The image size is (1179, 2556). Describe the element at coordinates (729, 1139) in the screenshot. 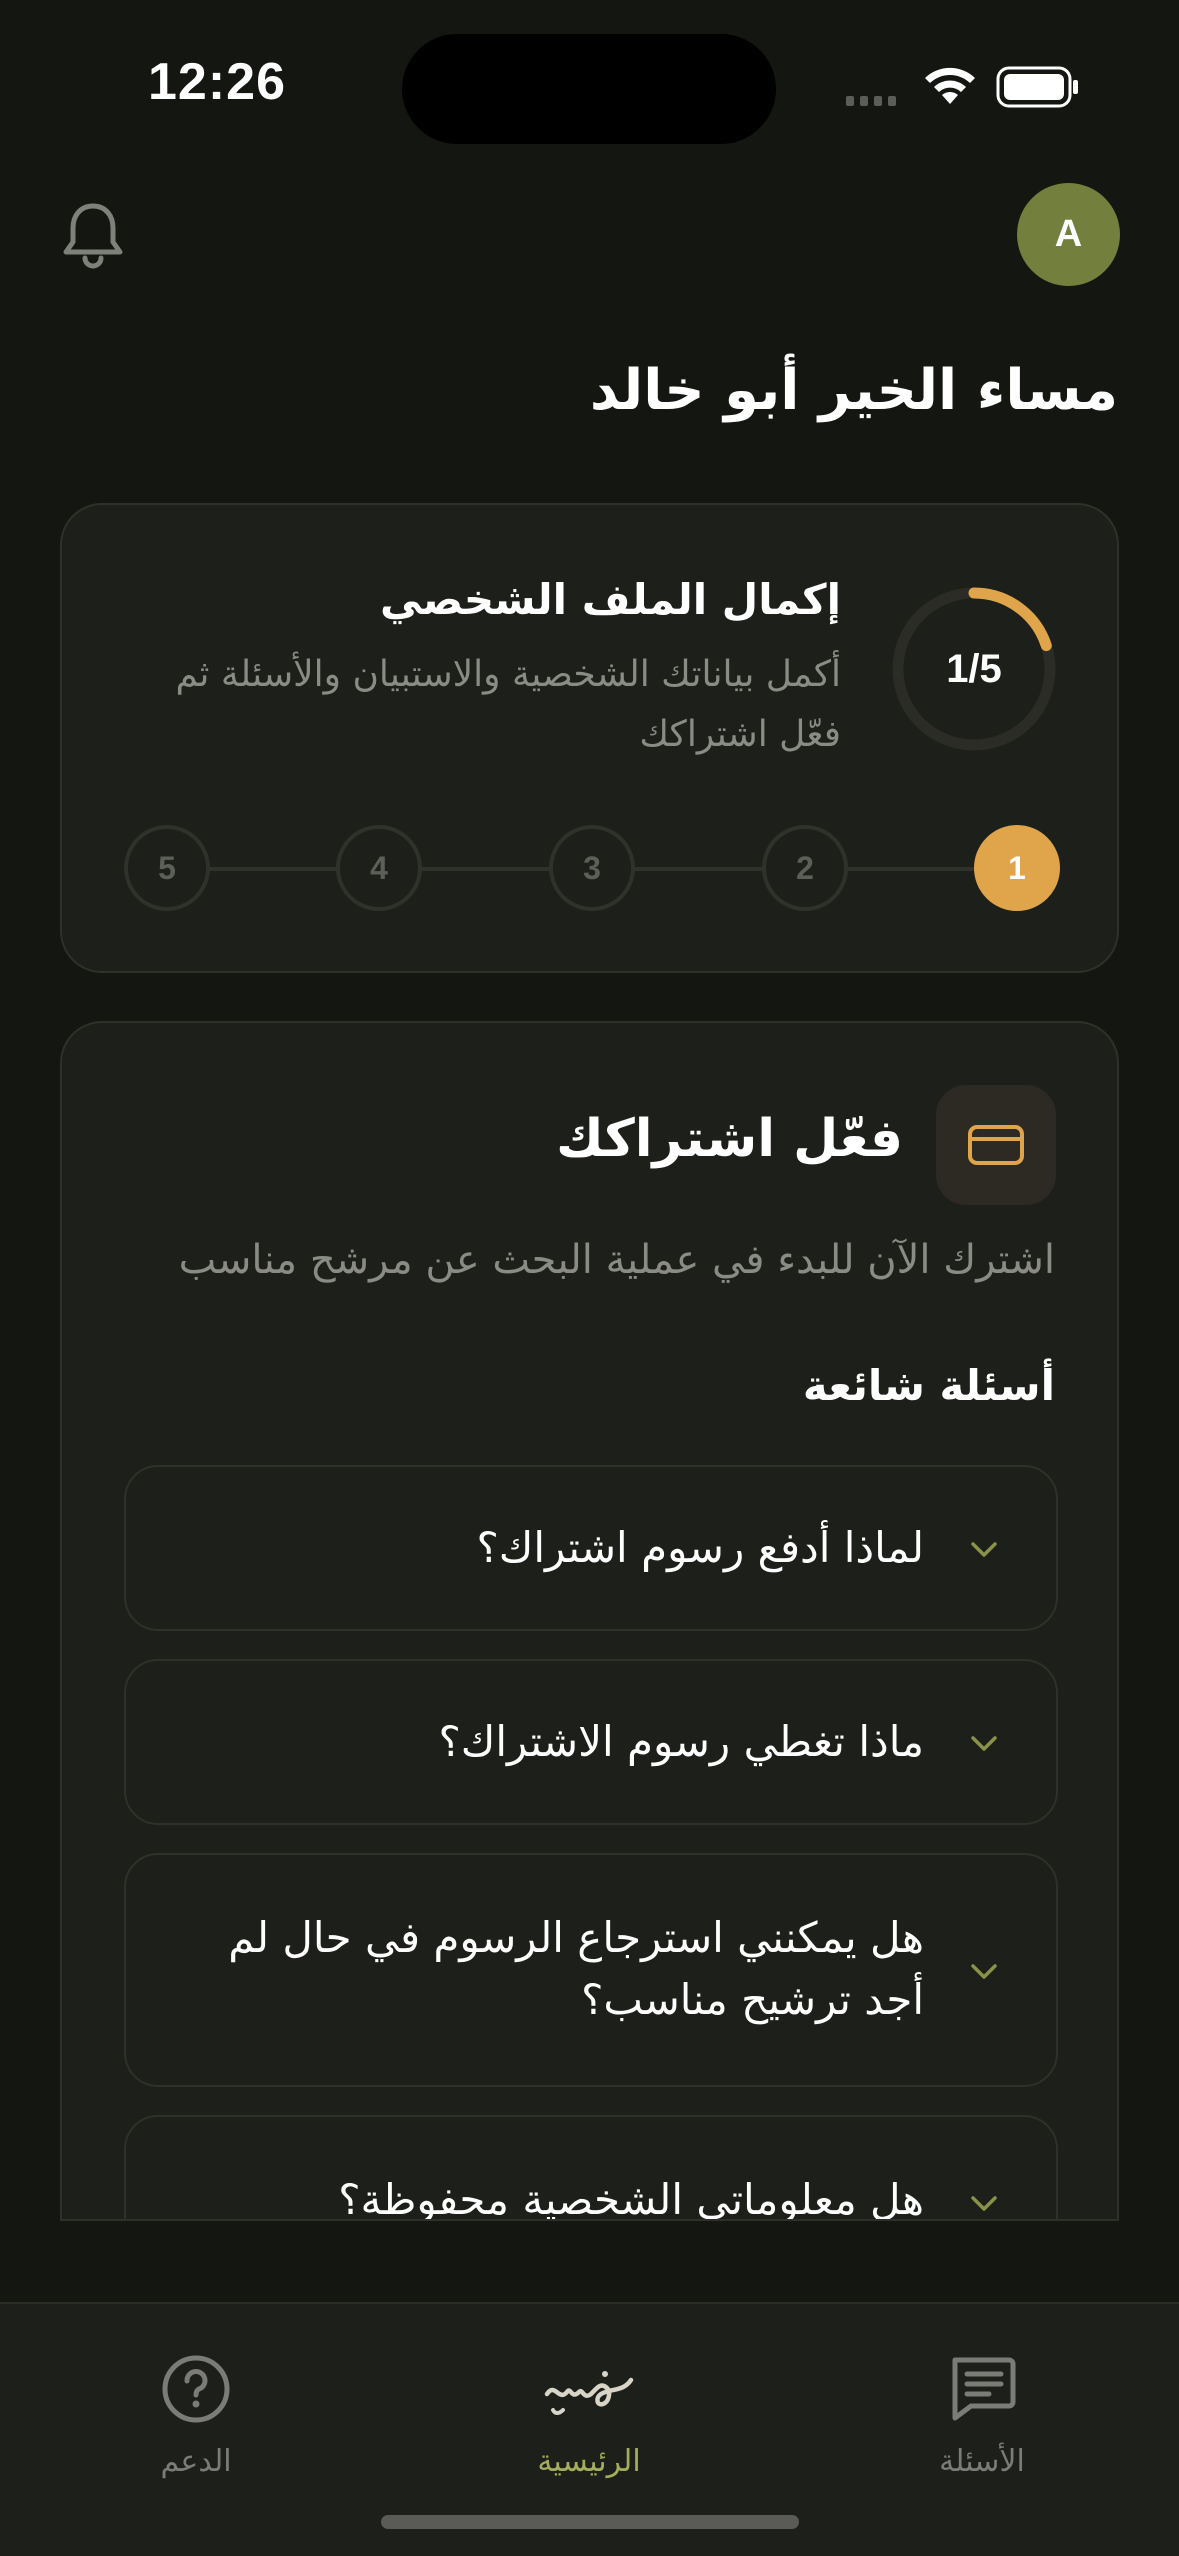

I see `subscription-title: فعّل اشتراكك` at that location.